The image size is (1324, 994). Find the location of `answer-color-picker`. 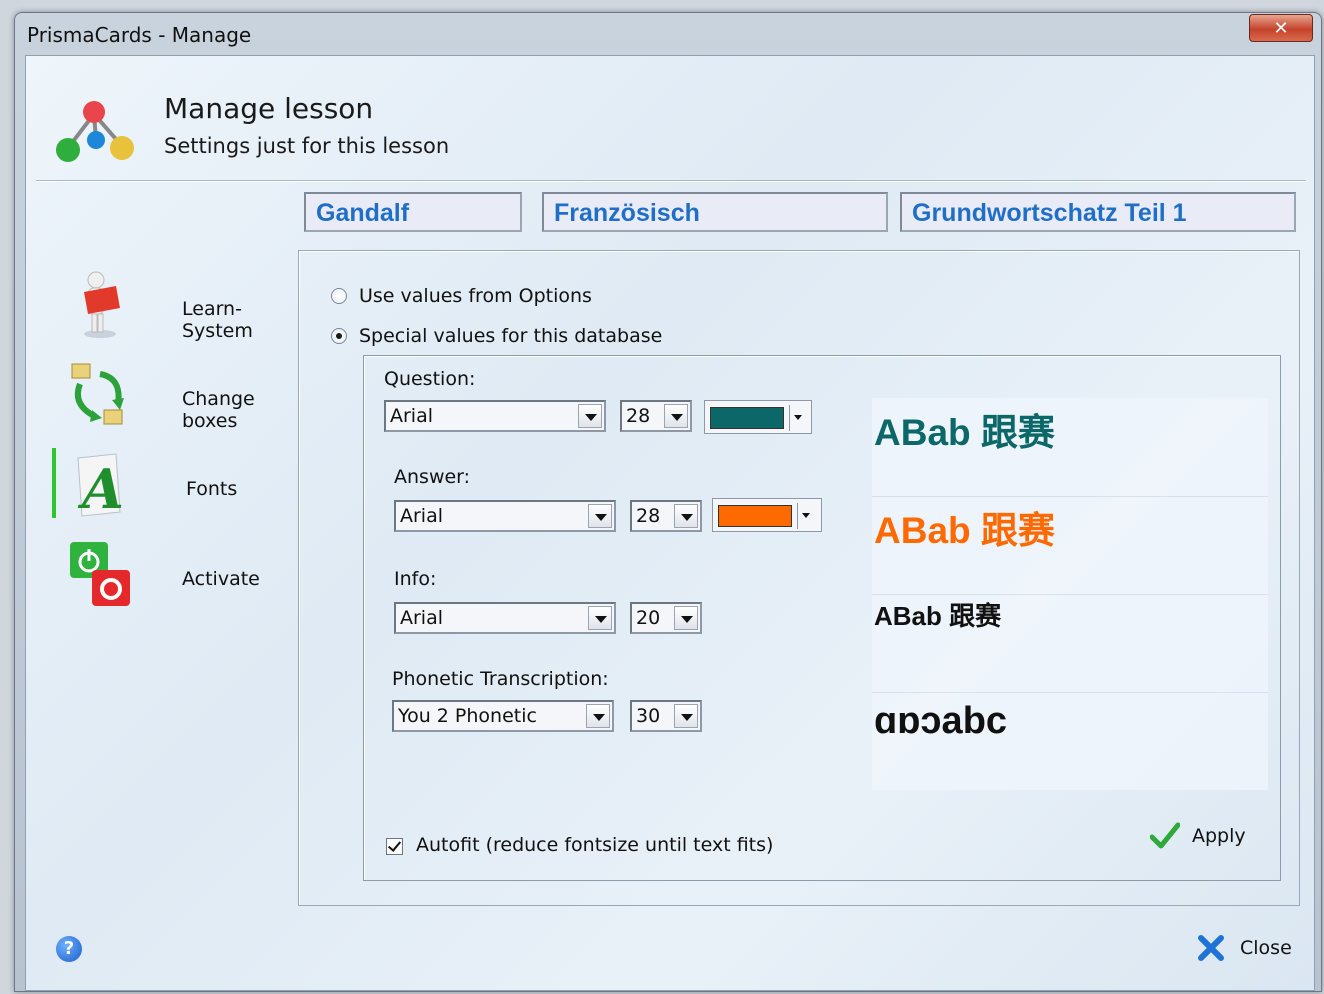

answer-color-picker is located at coordinates (767, 515).